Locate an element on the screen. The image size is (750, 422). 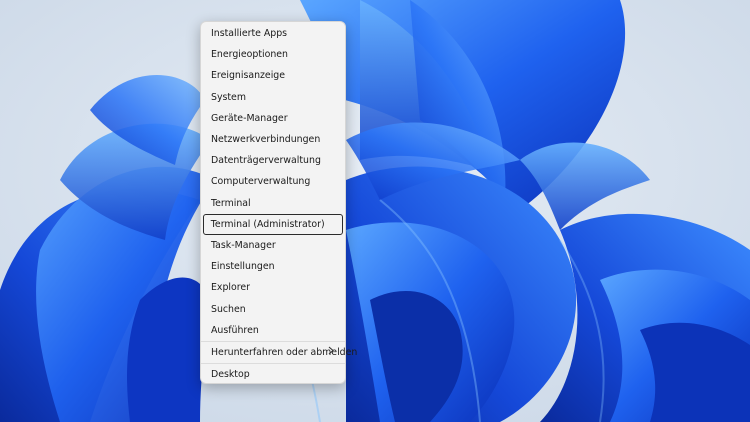
menu-item-installed-apps: Installierte Apps is located at coordinates (273, 33).